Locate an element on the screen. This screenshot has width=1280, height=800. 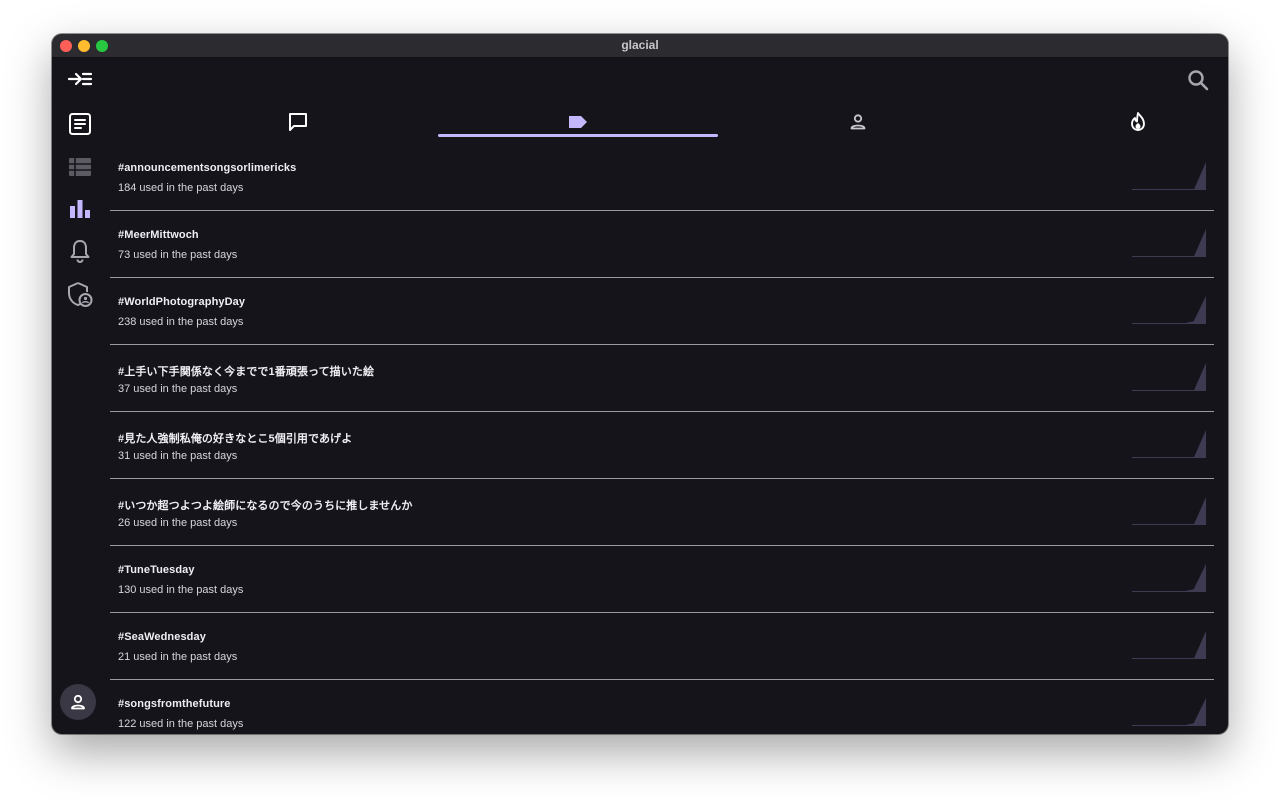
hashtag-name: #TuneTuesday is located at coordinates (156, 570).